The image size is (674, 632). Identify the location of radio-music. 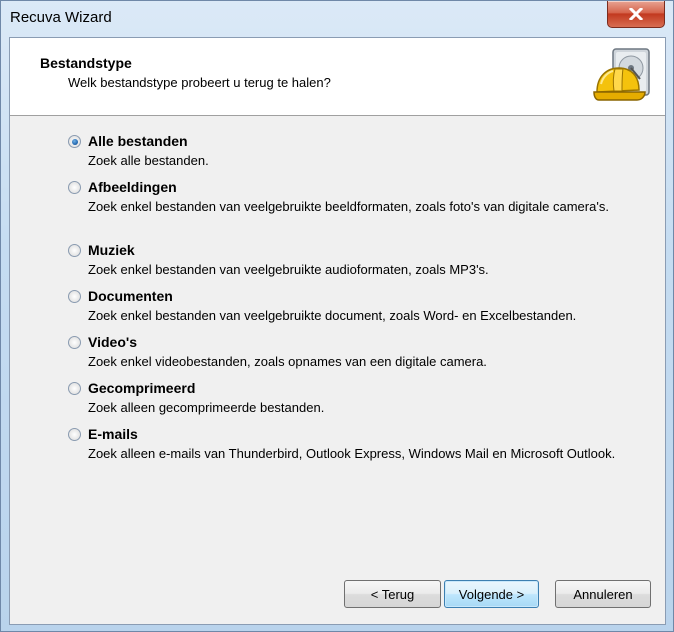
(74, 250).